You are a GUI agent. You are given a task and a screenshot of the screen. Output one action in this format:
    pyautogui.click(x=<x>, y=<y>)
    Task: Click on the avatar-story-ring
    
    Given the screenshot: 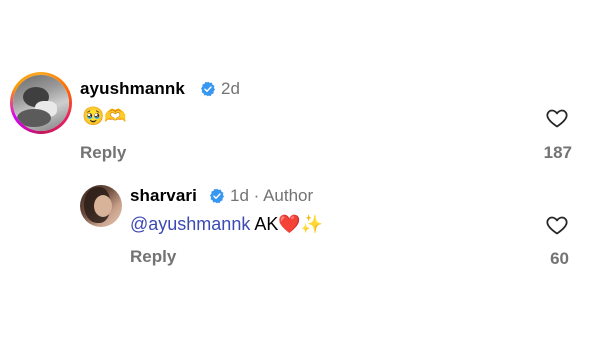 What is the action you would take?
    pyautogui.click(x=41, y=103)
    